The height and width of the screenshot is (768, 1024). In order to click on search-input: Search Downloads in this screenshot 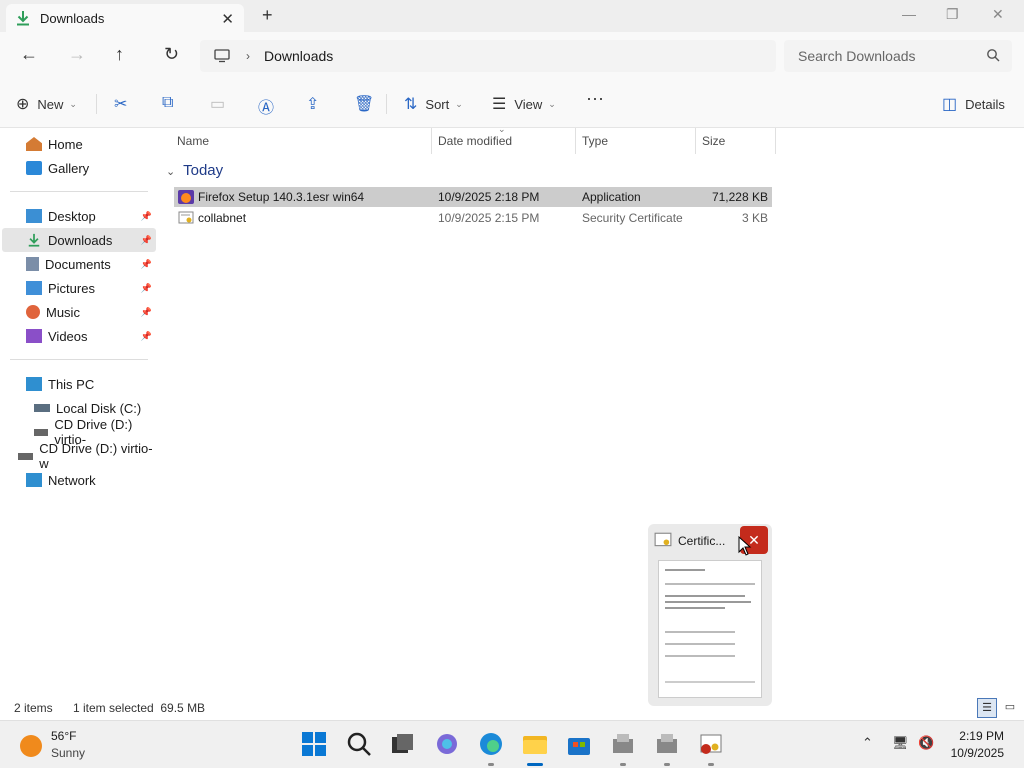, I will do `click(898, 56)`.